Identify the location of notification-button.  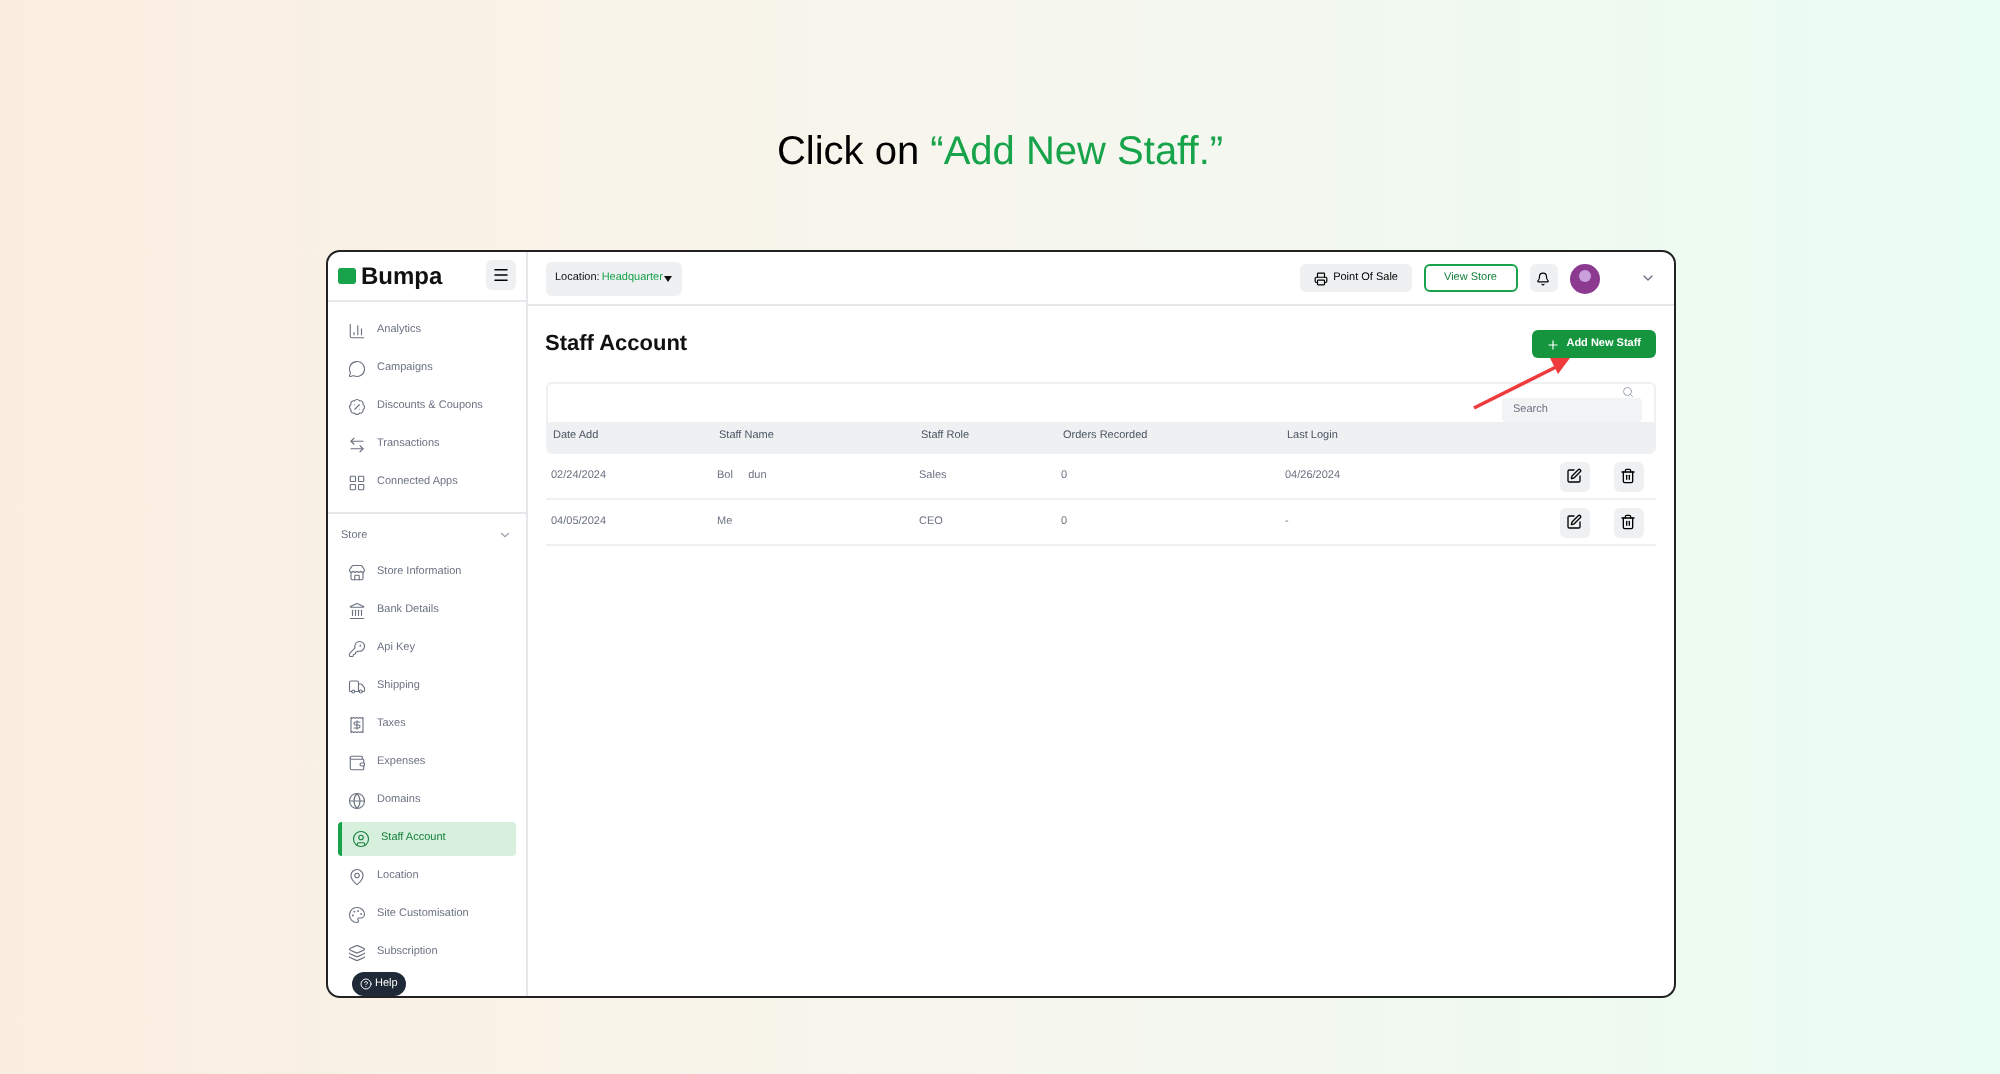
(1543, 278).